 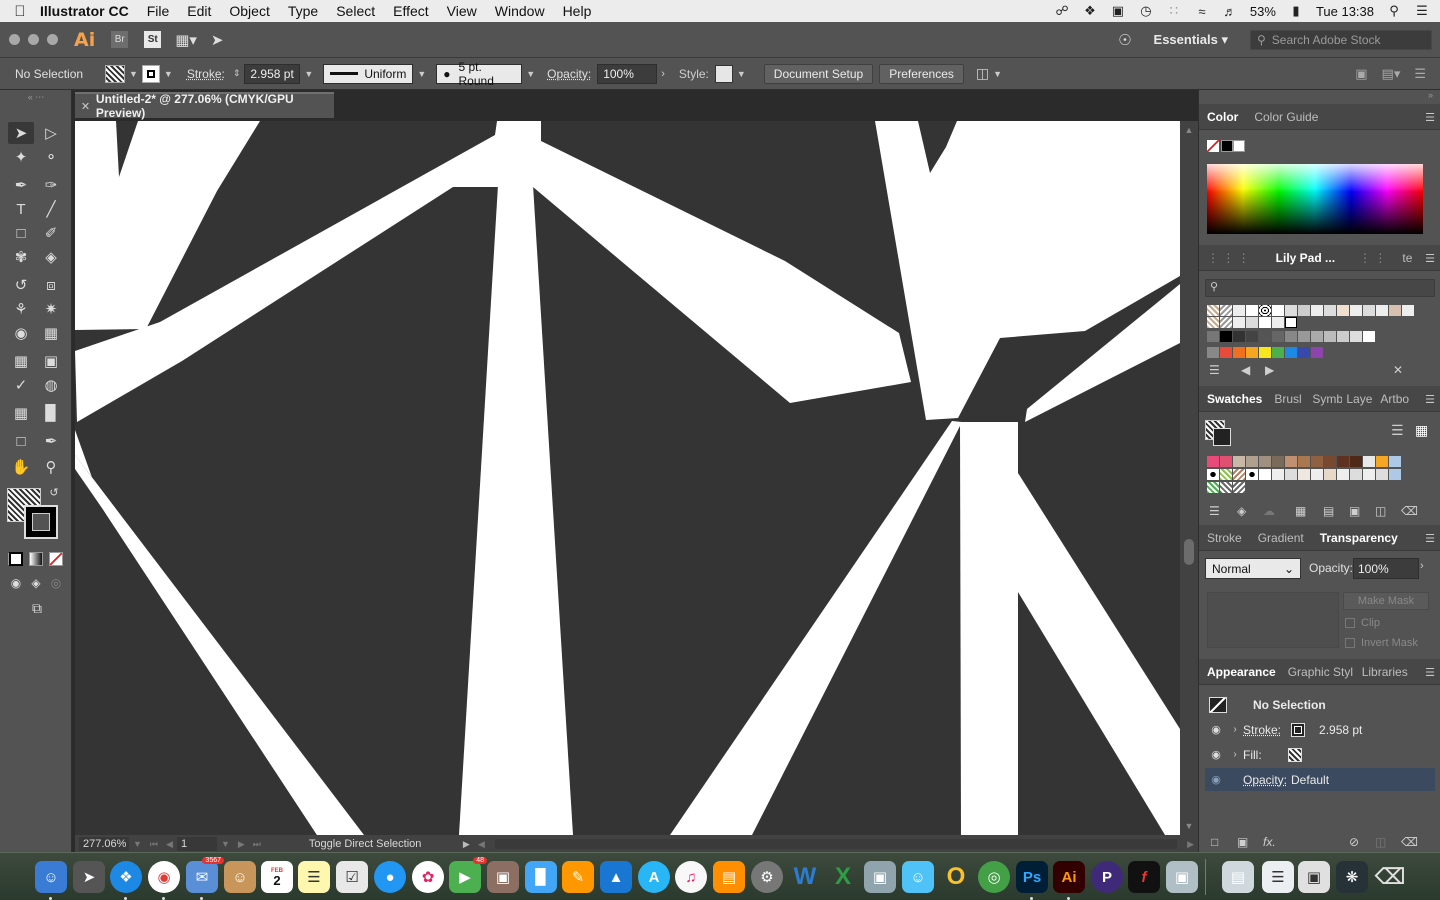 I want to click on black-swatch, so click(x=1227, y=146).